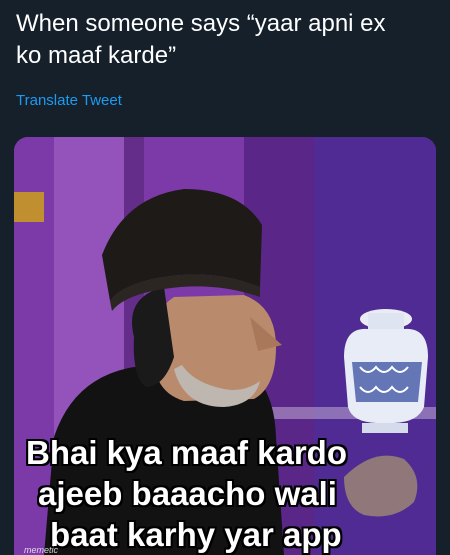  Describe the element at coordinates (69, 100) in the screenshot. I see `translate-tweet-link: Translate Tweet` at that location.